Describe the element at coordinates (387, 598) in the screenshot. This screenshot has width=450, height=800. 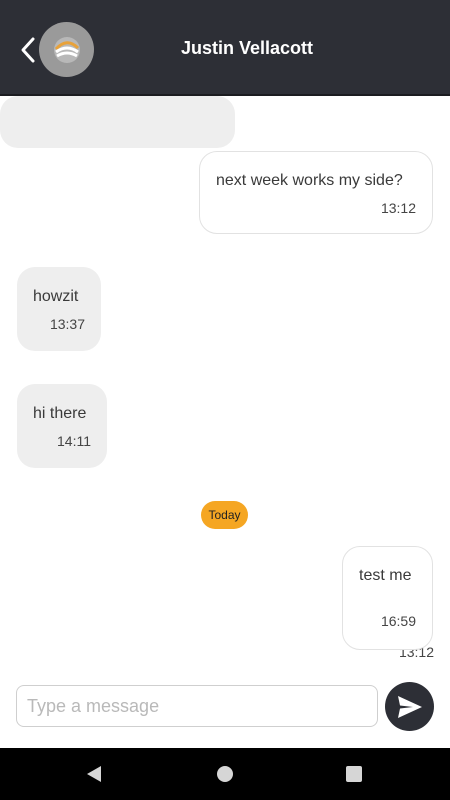
I see `message-bubble-outgoing: test me 16:59` at that location.